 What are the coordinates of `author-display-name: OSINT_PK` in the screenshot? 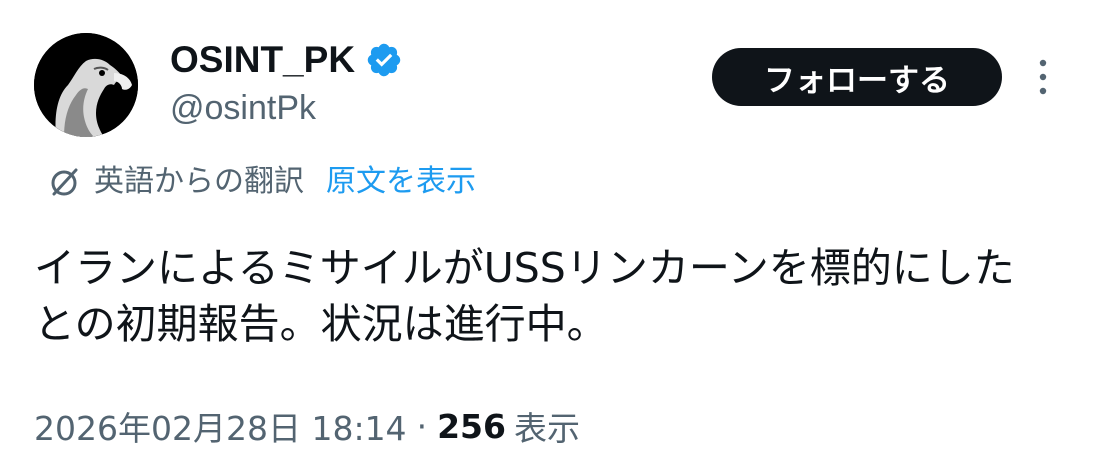 It's located at (262, 60).